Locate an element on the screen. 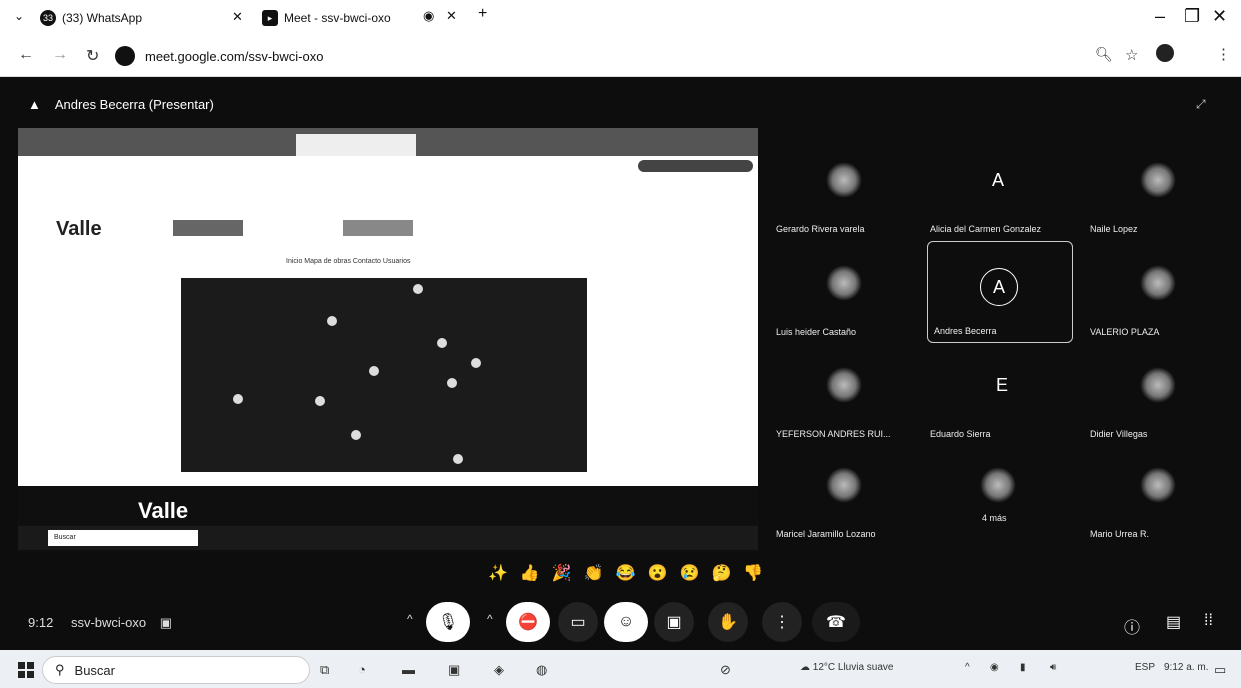  participant-tile-active-speaker: A Andres Becerra is located at coordinates (1000, 292).